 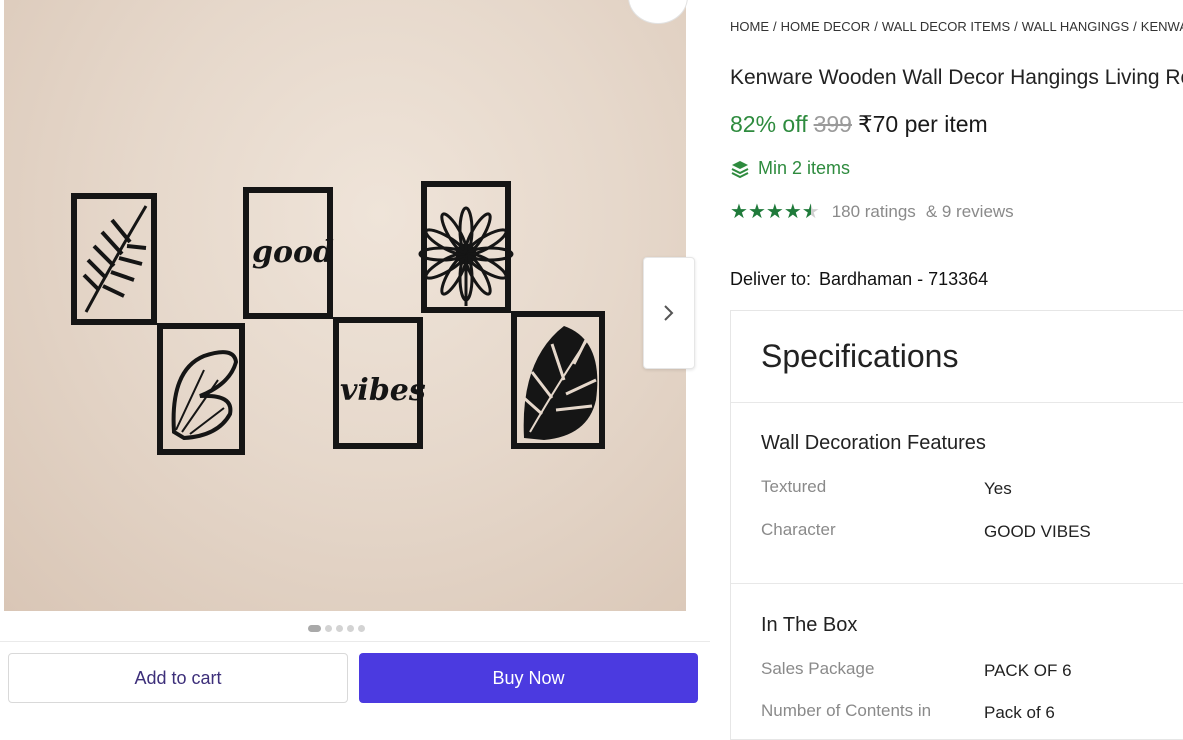 I want to click on specifications-title: Specifications, so click(x=860, y=356).